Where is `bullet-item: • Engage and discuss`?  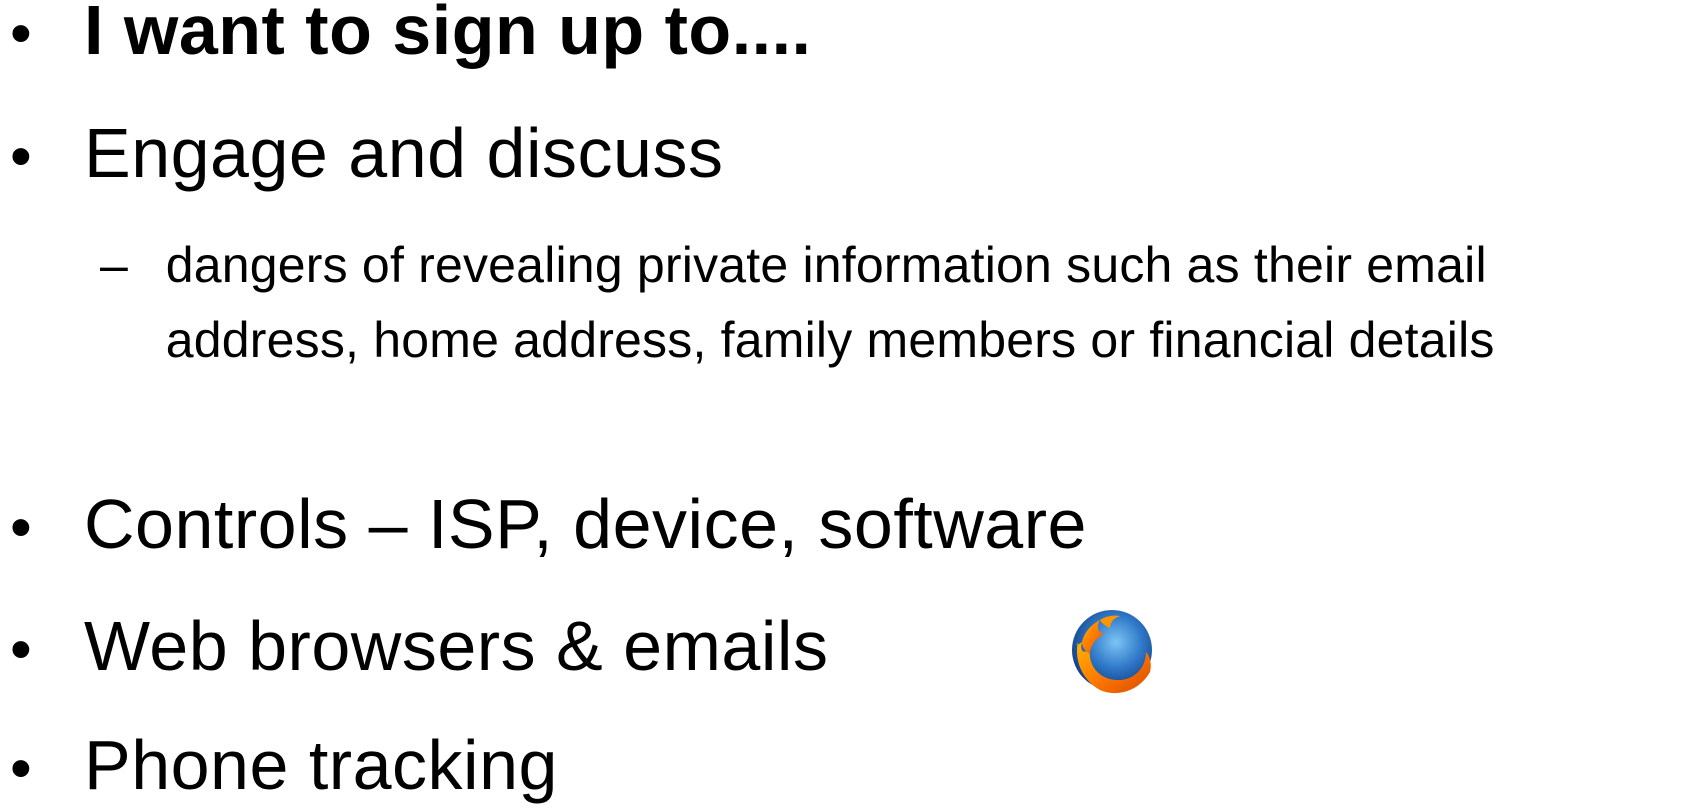
bullet-item: • Engage and discuss is located at coordinates (361, 153).